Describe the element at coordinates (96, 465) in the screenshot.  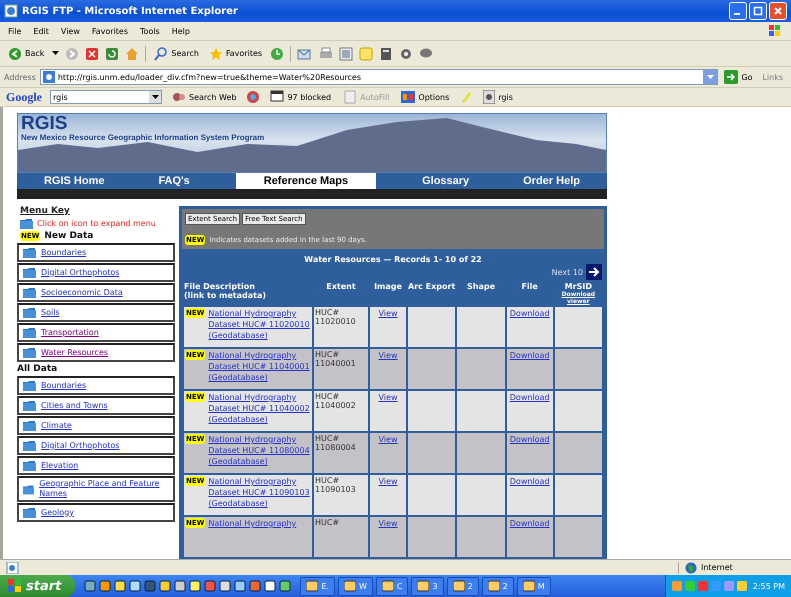
I see `menu-list-item: Elevation` at that location.